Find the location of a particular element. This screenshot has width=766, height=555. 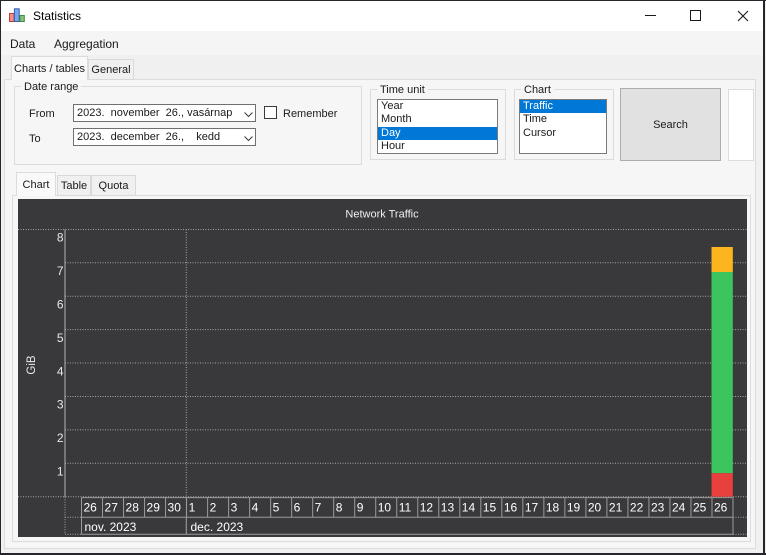

svg-text: 23 is located at coordinates (658, 508).